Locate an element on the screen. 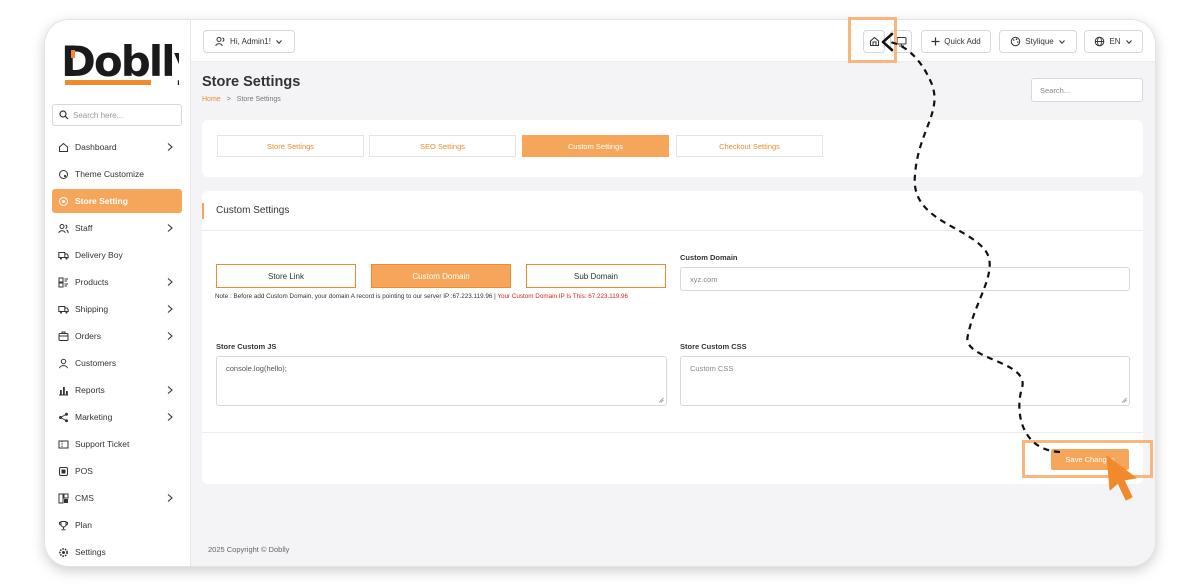  custom-js-textarea: console.log(hello); is located at coordinates (441, 381).